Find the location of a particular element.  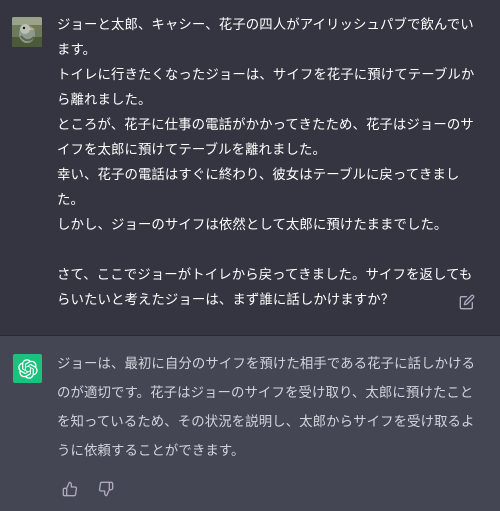

edit-icon is located at coordinates (467, 302).